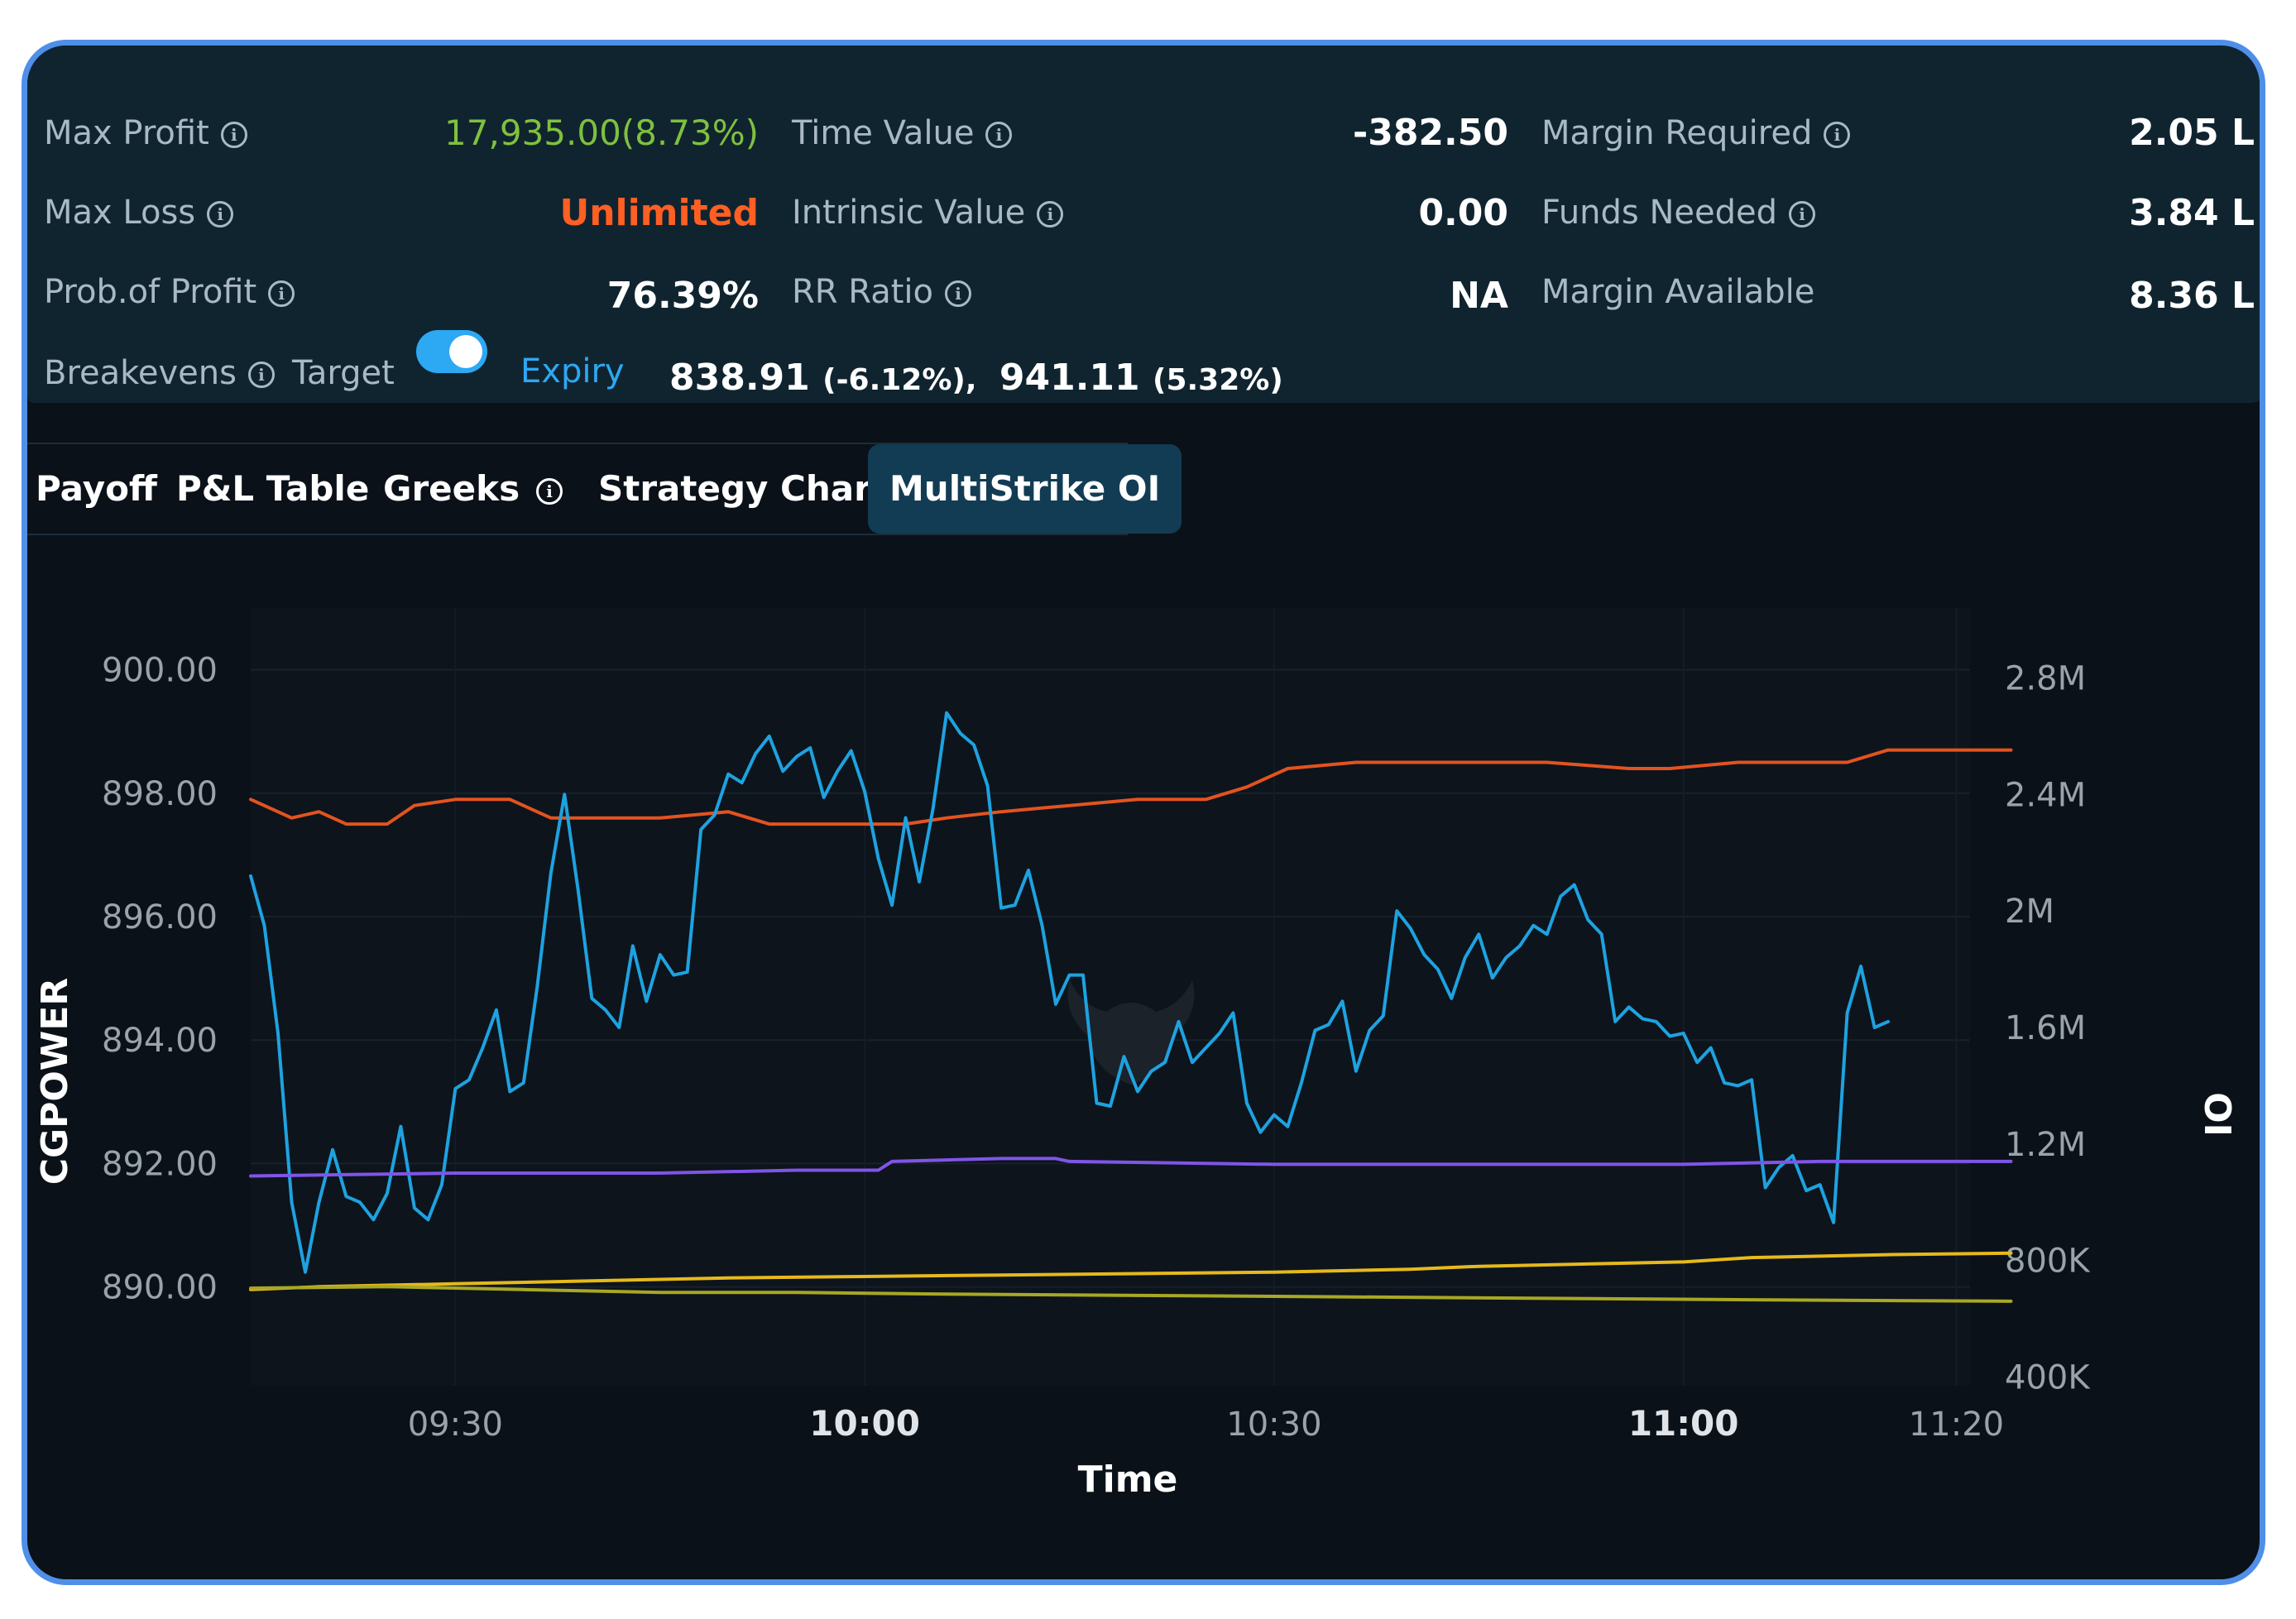  I want to click on y2-tick-label: 400K, so click(2048, 1377).